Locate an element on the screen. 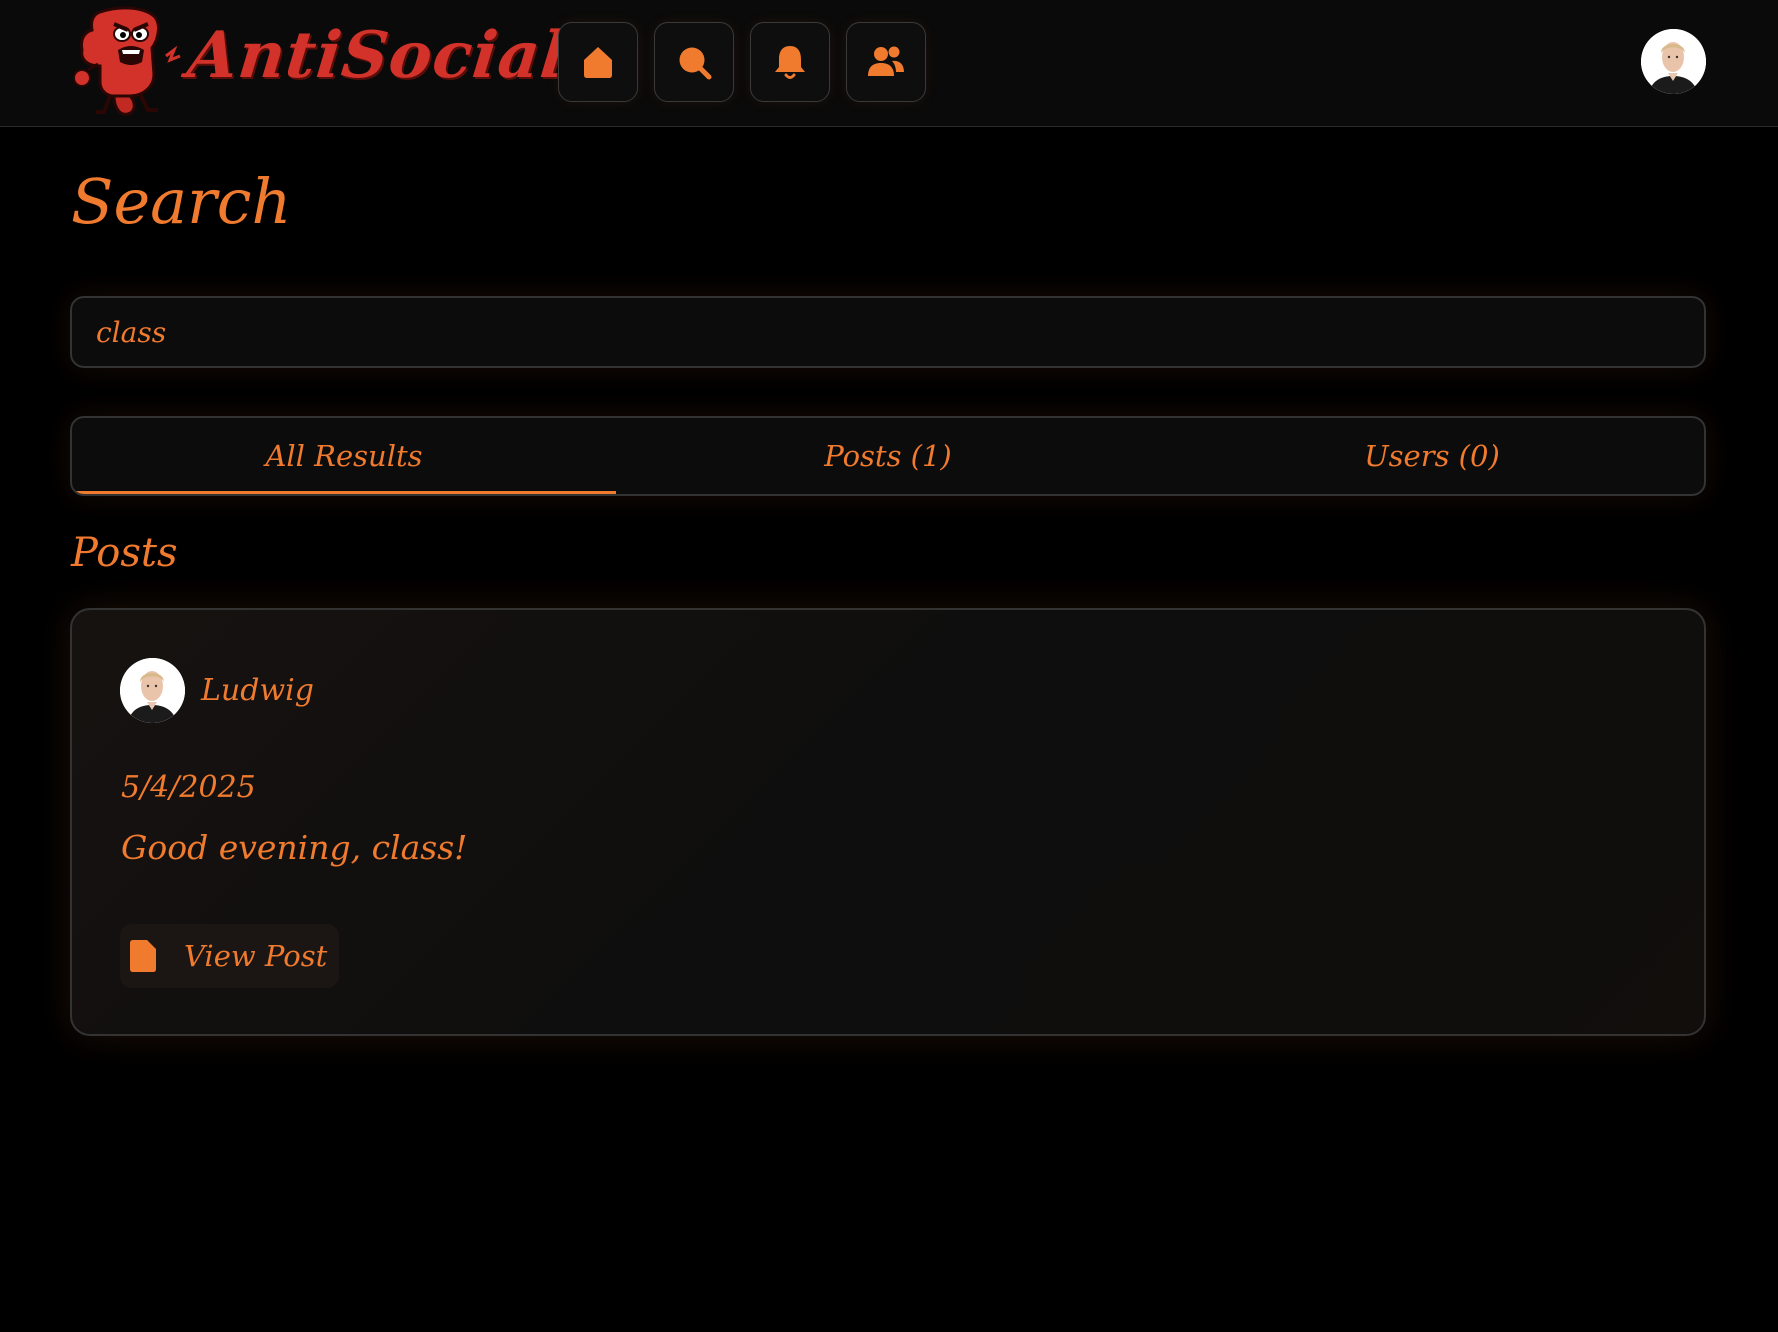 Image resolution: width=1778 pixels, height=1332 pixels. document-icon is located at coordinates (143, 956).